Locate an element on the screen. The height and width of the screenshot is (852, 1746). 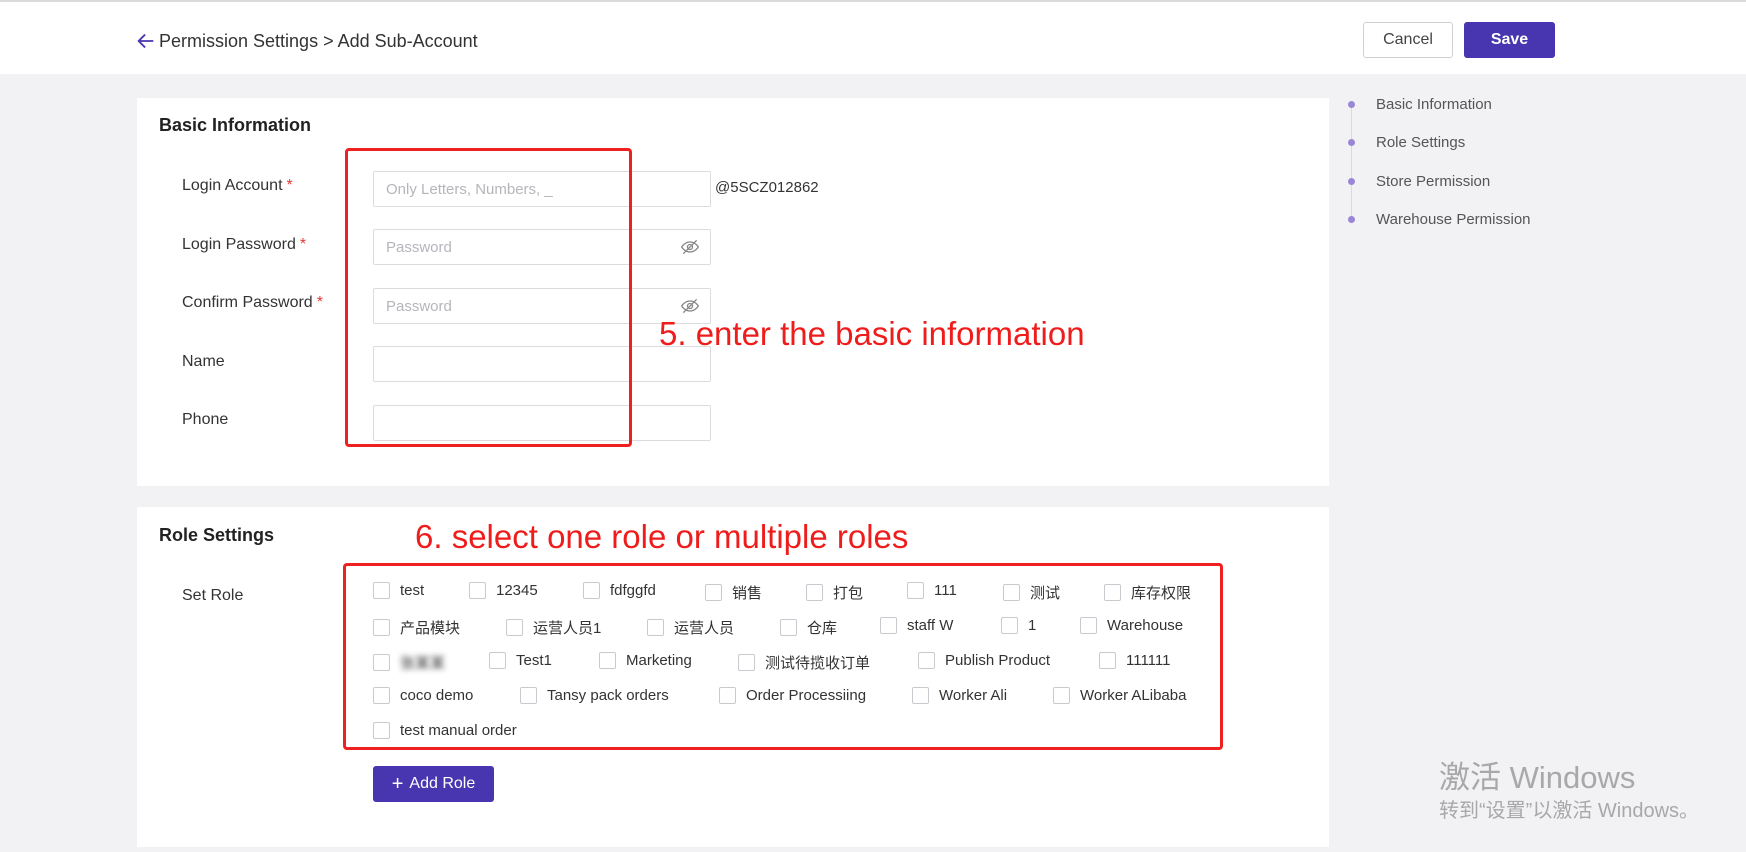
annotation-step6: 6. select one role or multiple roles is located at coordinates (662, 536).